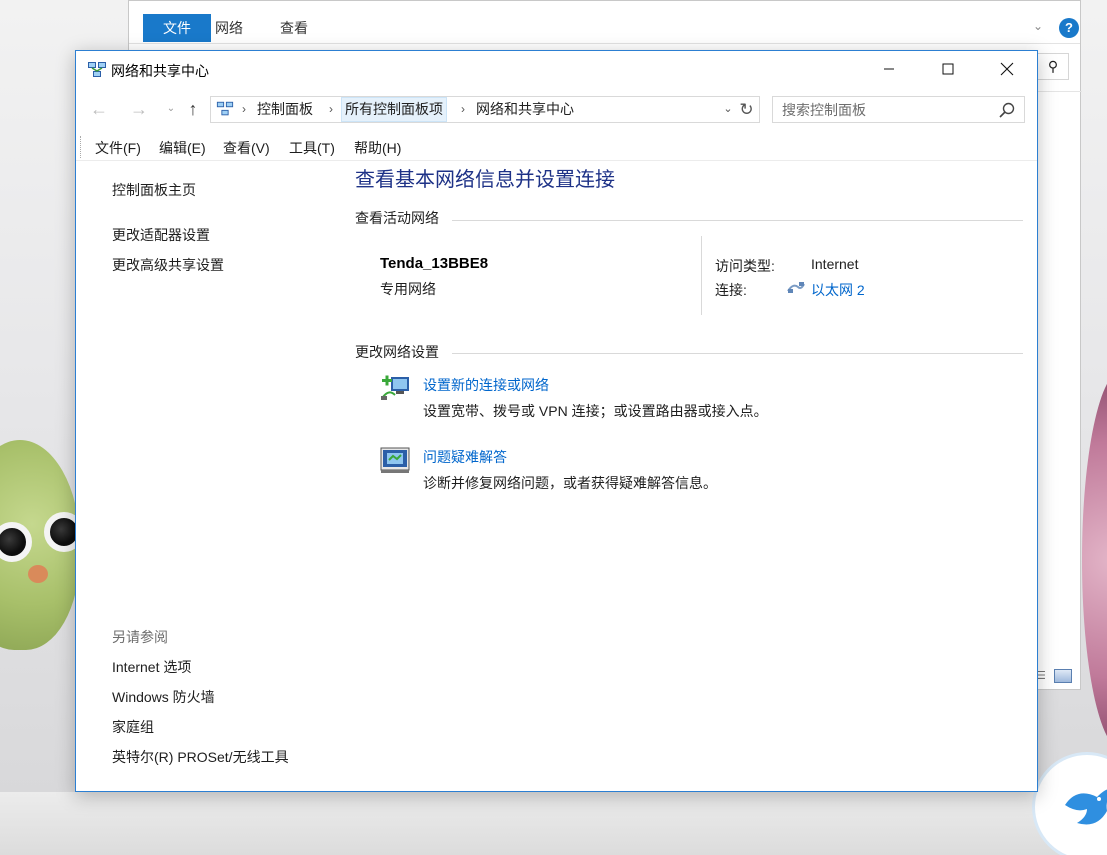  Describe the element at coordinates (151, 667) in the screenshot. I see `link-internet-options: Internet 选项` at that location.